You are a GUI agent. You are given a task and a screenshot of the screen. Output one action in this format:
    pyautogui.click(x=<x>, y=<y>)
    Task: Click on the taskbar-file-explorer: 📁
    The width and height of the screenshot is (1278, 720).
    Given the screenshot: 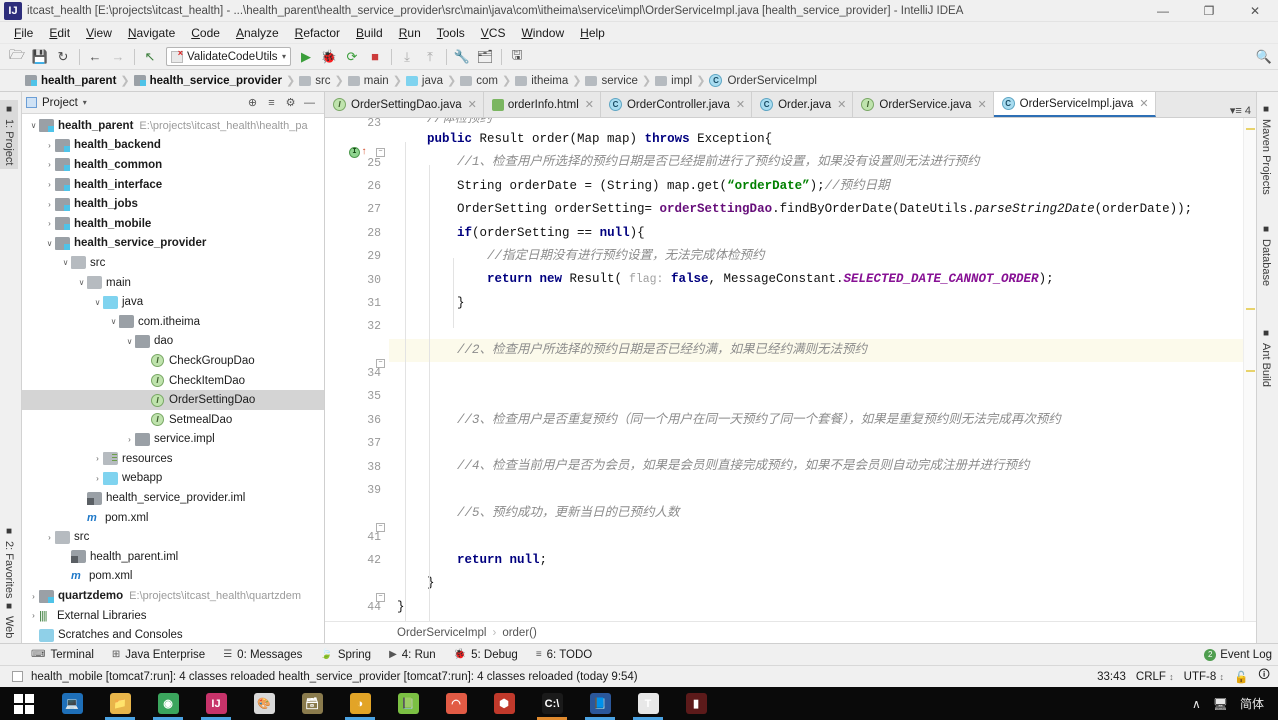 What is the action you would take?
    pyautogui.click(x=120, y=703)
    